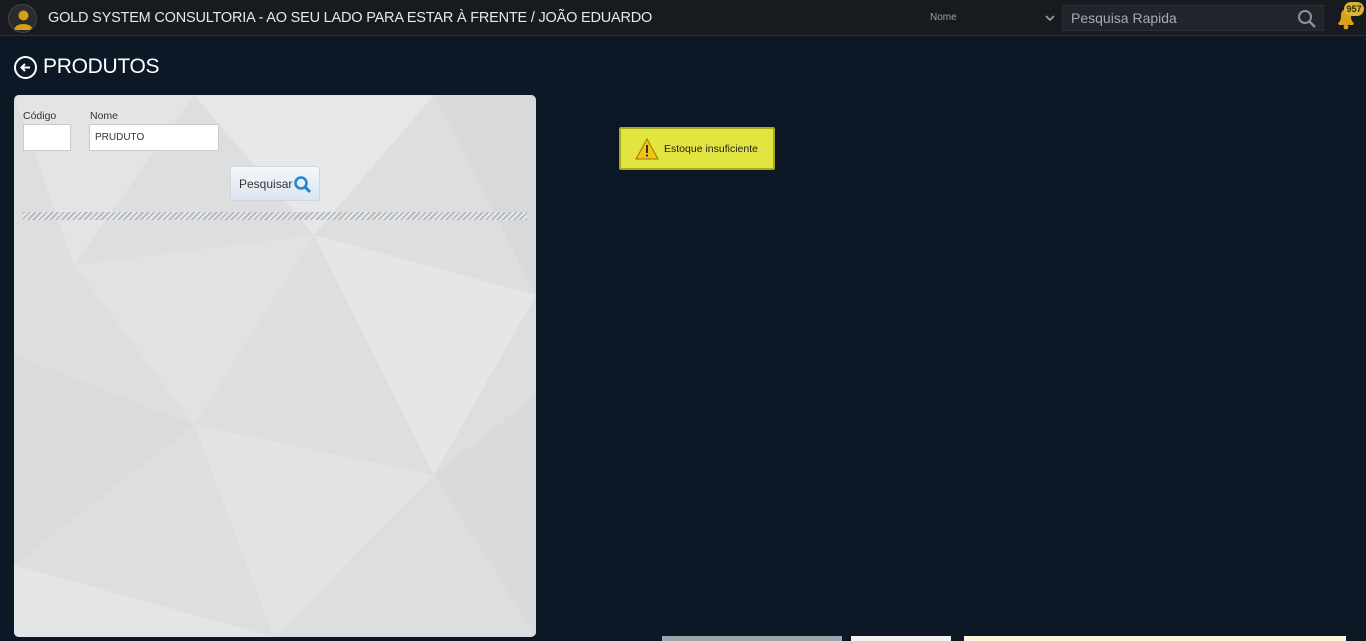 The height and width of the screenshot is (641, 1366). I want to click on quick-search-box, so click(1193, 18).